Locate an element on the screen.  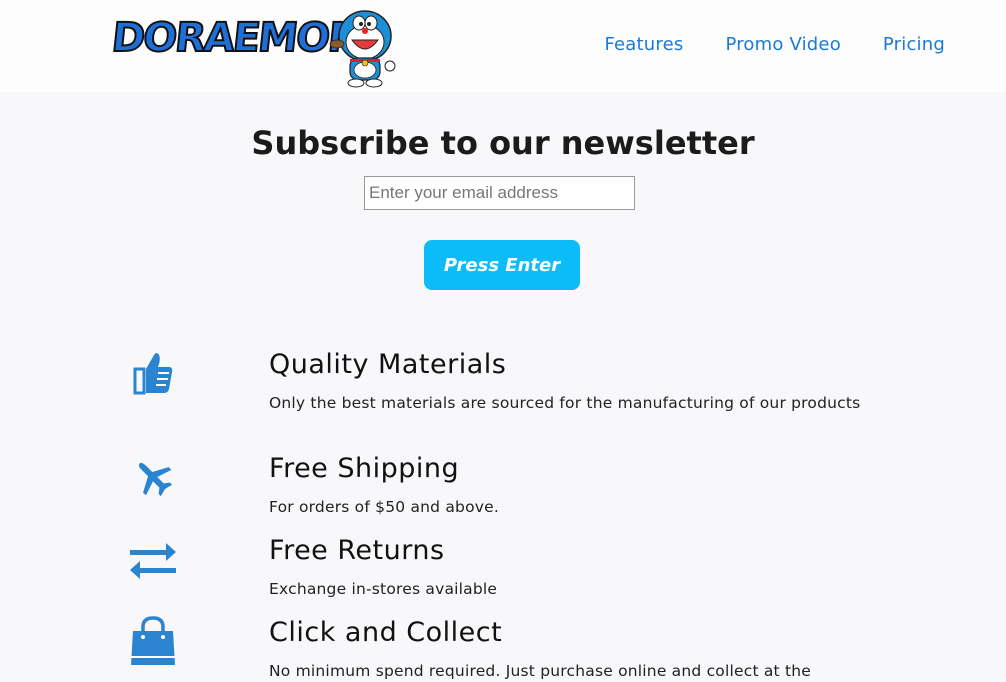
feature-description: Exchange in-stores available is located at coordinates (383, 589).